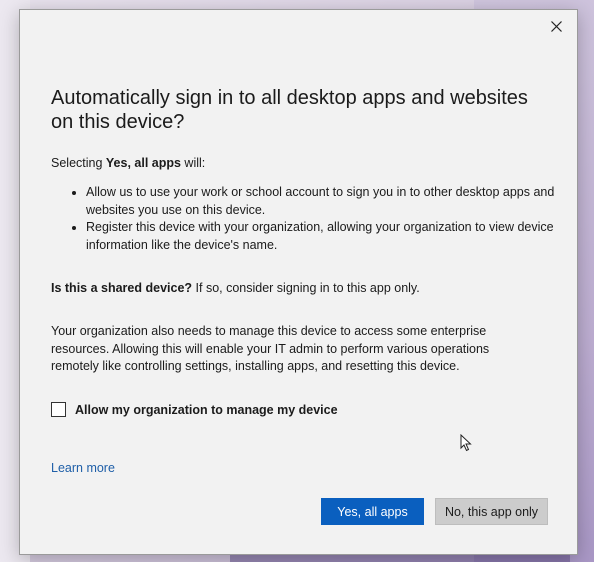 This screenshot has height=562, width=594. What do you see at coordinates (143, 163) in the screenshot?
I see `selecting-bold: Yes, all apps` at bounding box center [143, 163].